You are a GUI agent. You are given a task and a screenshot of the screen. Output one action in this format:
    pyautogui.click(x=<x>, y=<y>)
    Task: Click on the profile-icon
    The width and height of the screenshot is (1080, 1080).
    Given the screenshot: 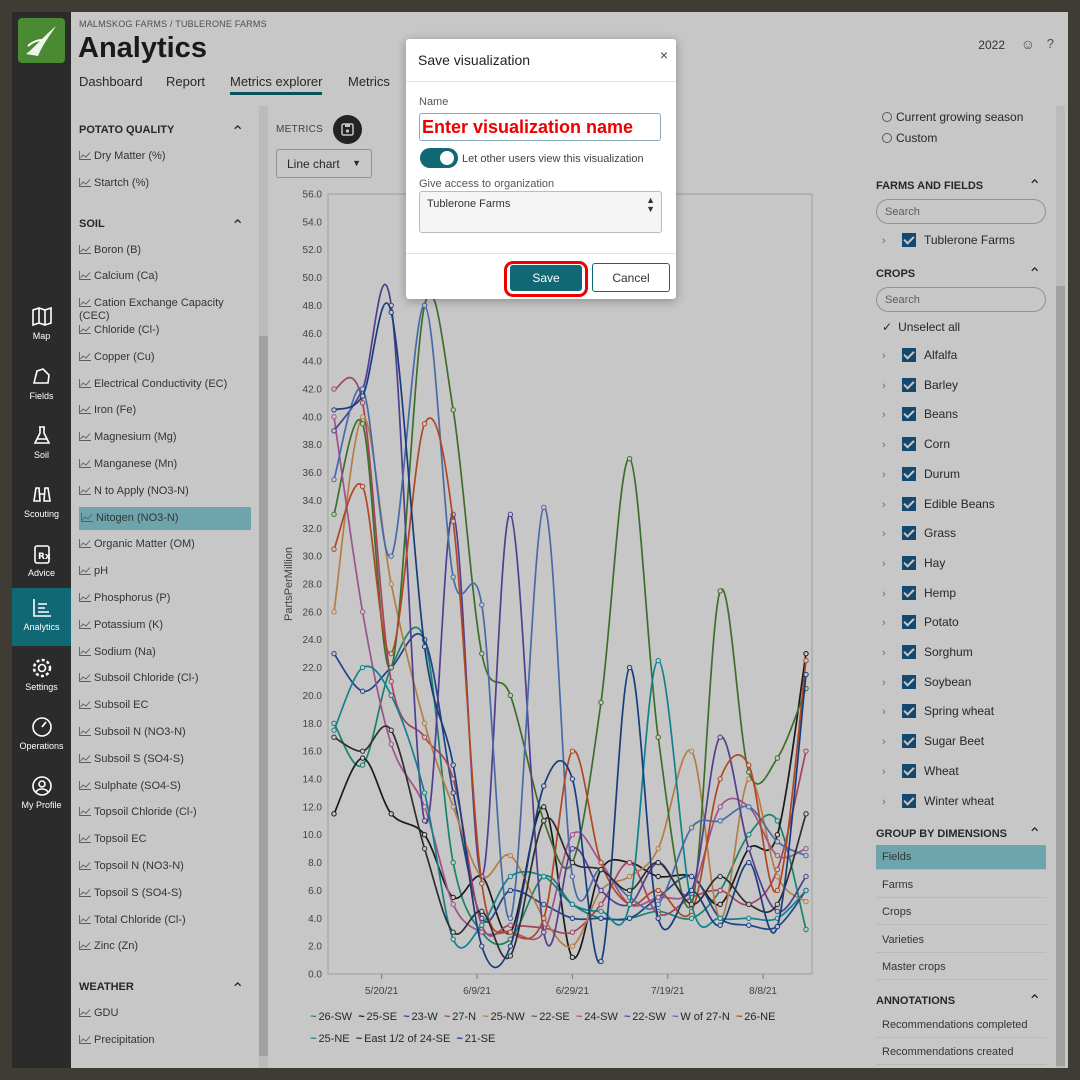 What is the action you would take?
    pyautogui.click(x=41, y=786)
    